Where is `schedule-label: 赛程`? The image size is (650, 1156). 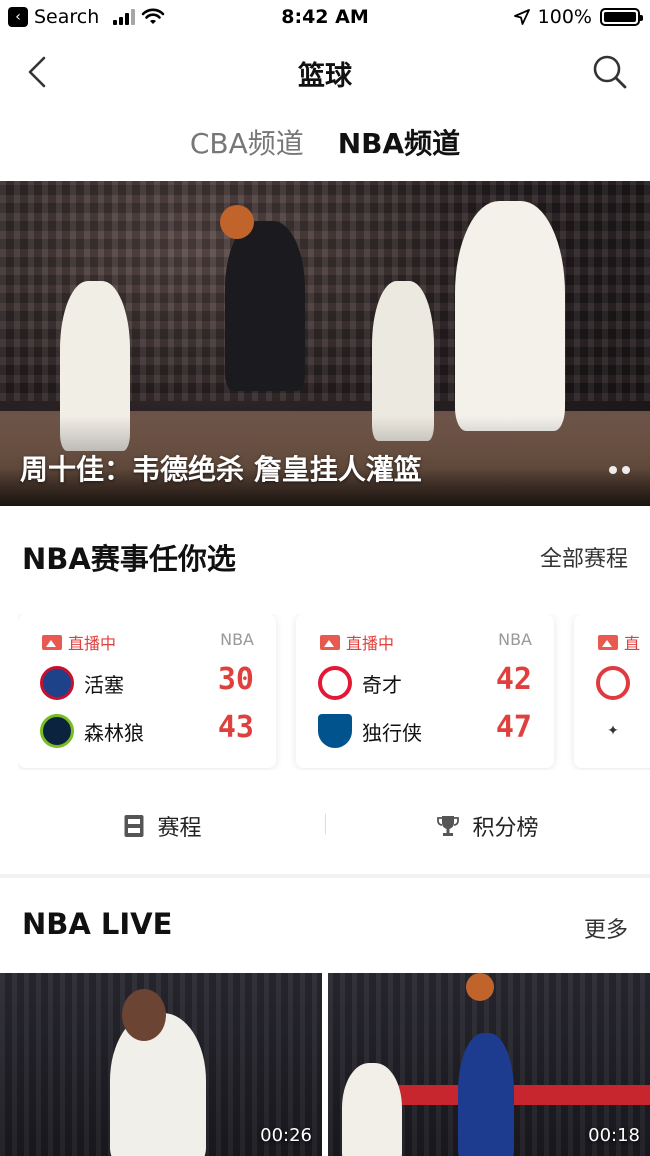 schedule-label: 赛程 is located at coordinates (179, 828).